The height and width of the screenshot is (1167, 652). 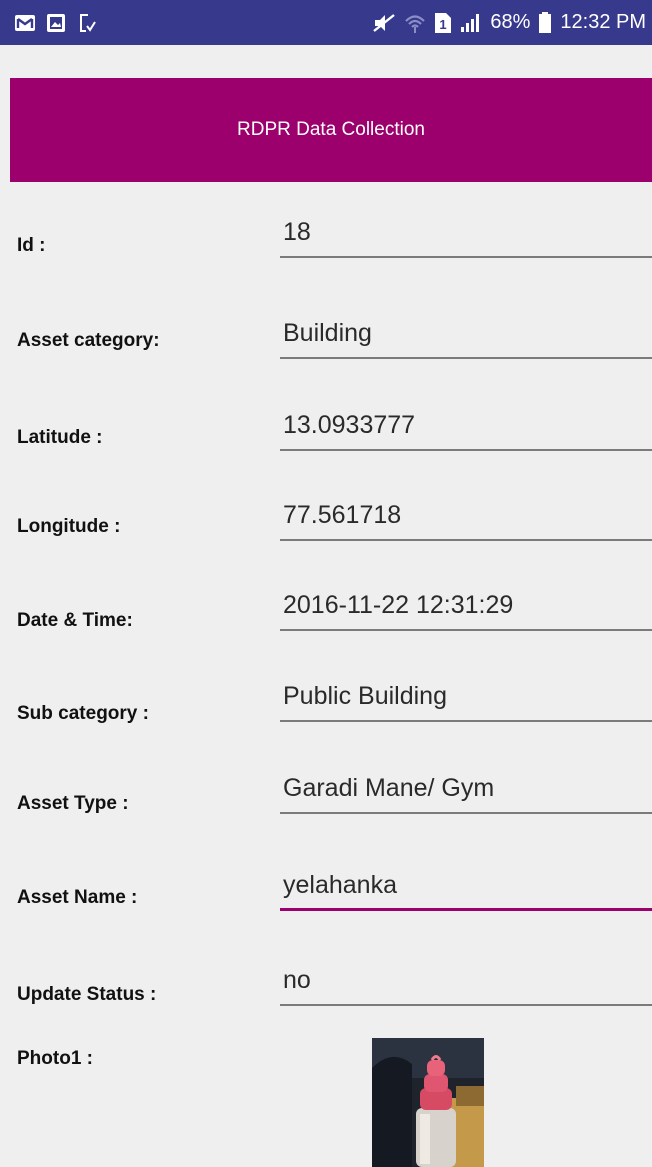 What do you see at coordinates (88, 340) in the screenshot?
I see `asset-category-label: Asset category:` at bounding box center [88, 340].